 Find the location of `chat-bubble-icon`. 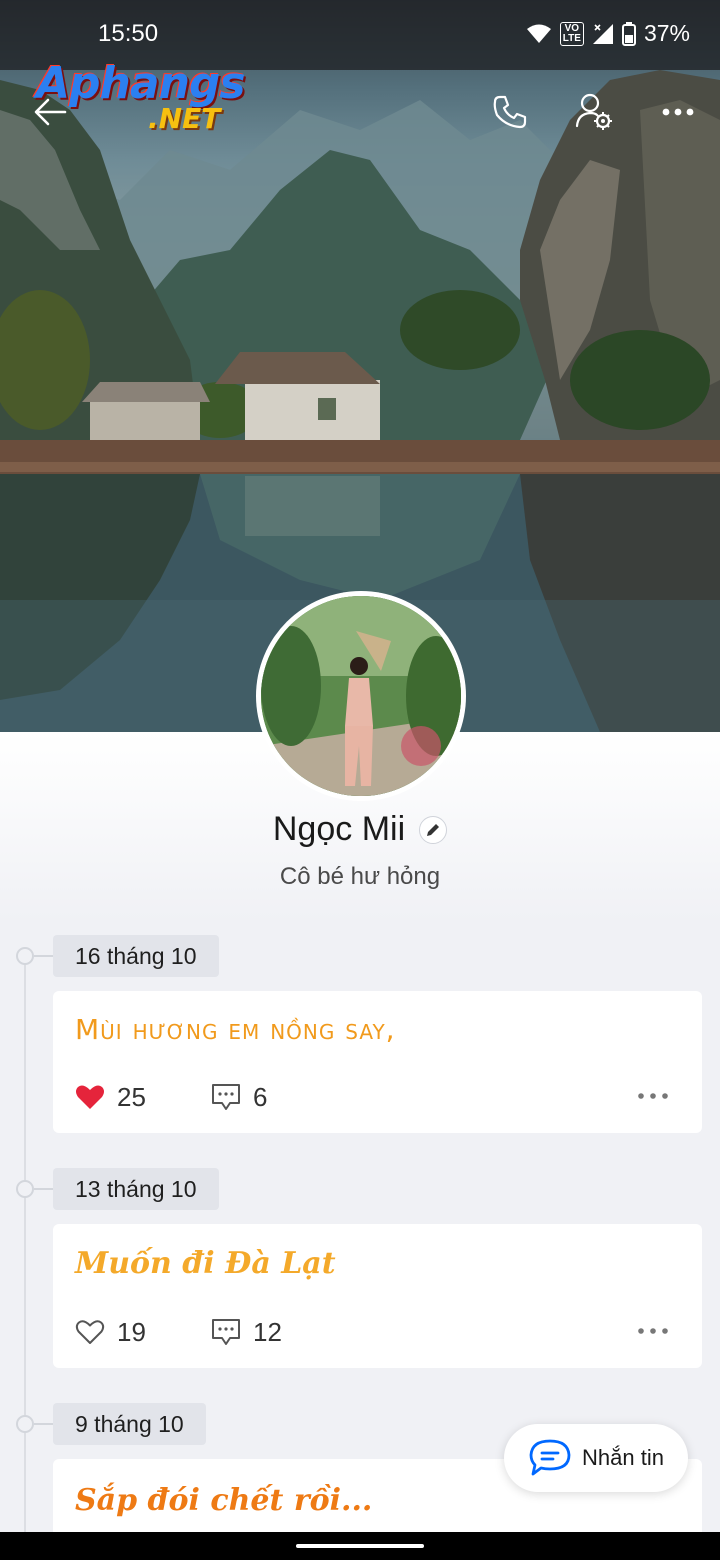

chat-bubble-icon is located at coordinates (550, 1457).